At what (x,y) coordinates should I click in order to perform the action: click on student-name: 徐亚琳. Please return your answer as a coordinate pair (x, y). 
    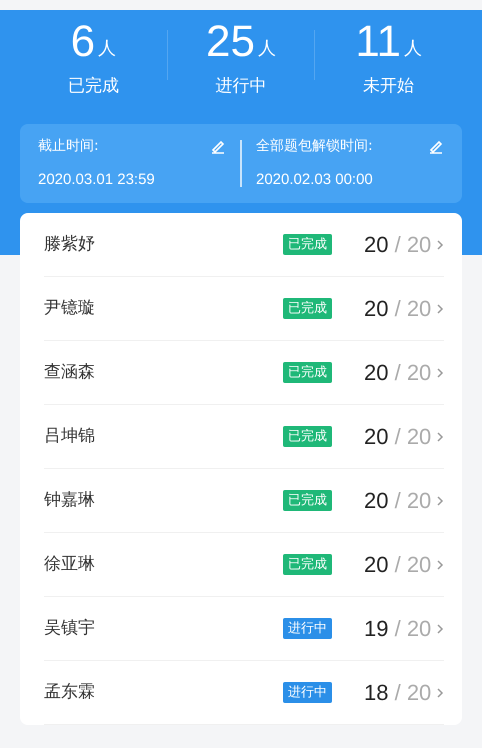
    Looking at the image, I should click on (70, 564).